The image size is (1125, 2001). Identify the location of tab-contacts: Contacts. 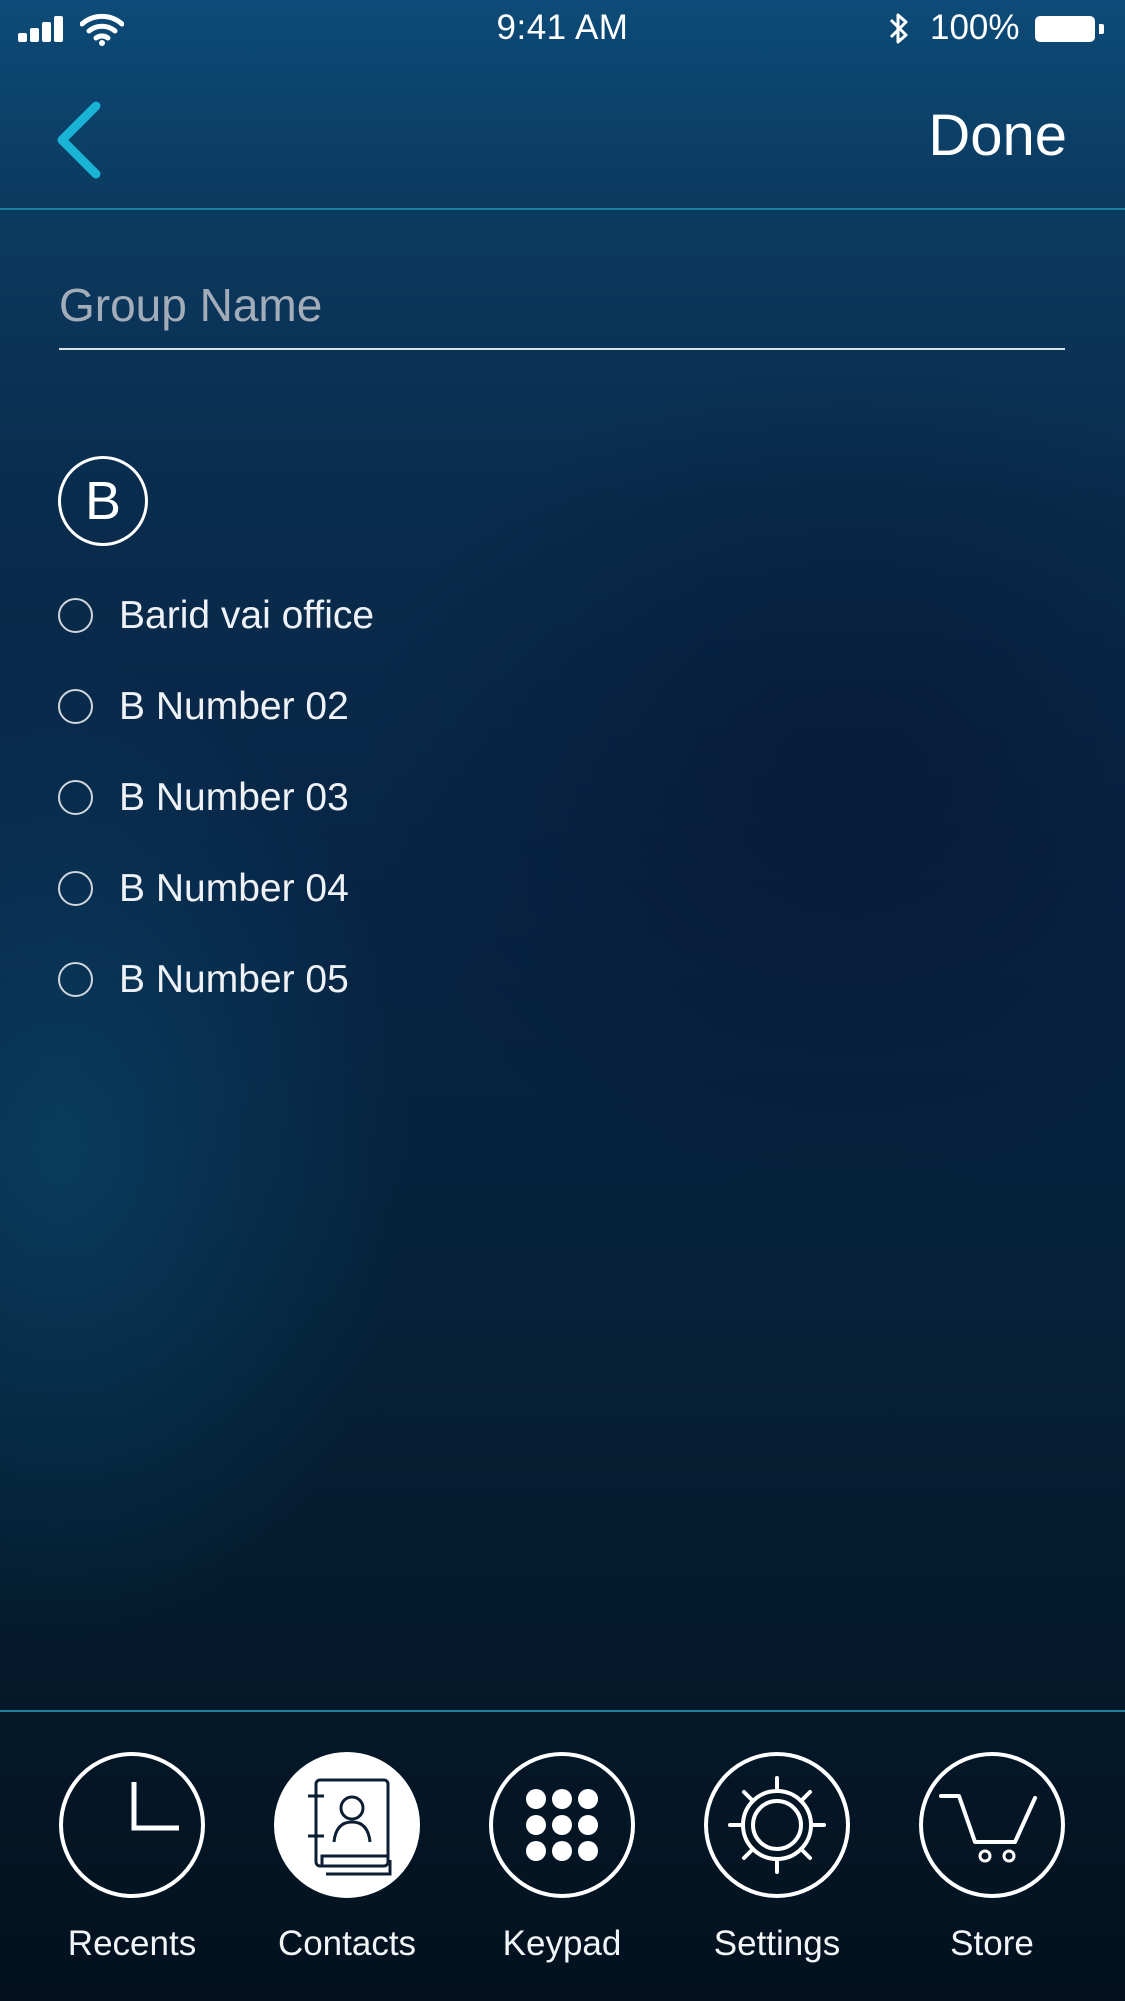
(347, 1872).